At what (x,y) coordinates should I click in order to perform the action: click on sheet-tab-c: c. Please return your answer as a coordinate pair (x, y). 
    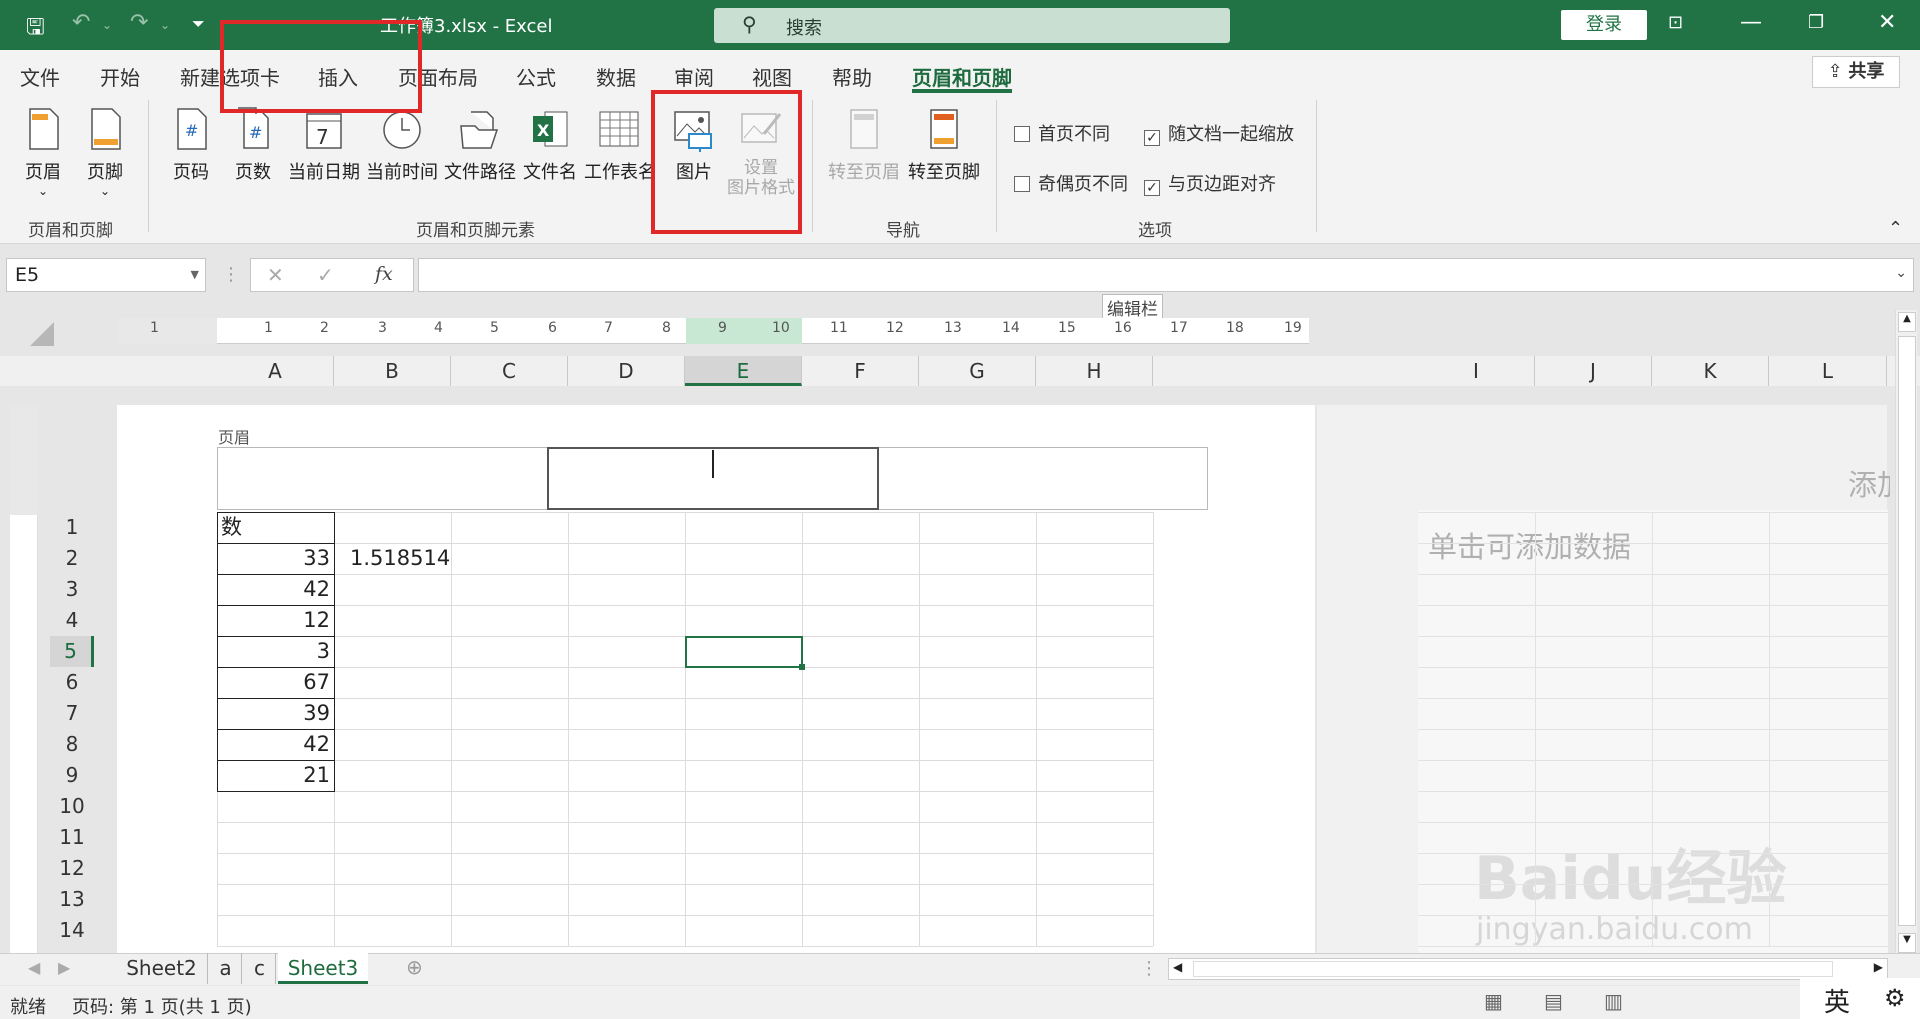
    Looking at the image, I should click on (260, 968).